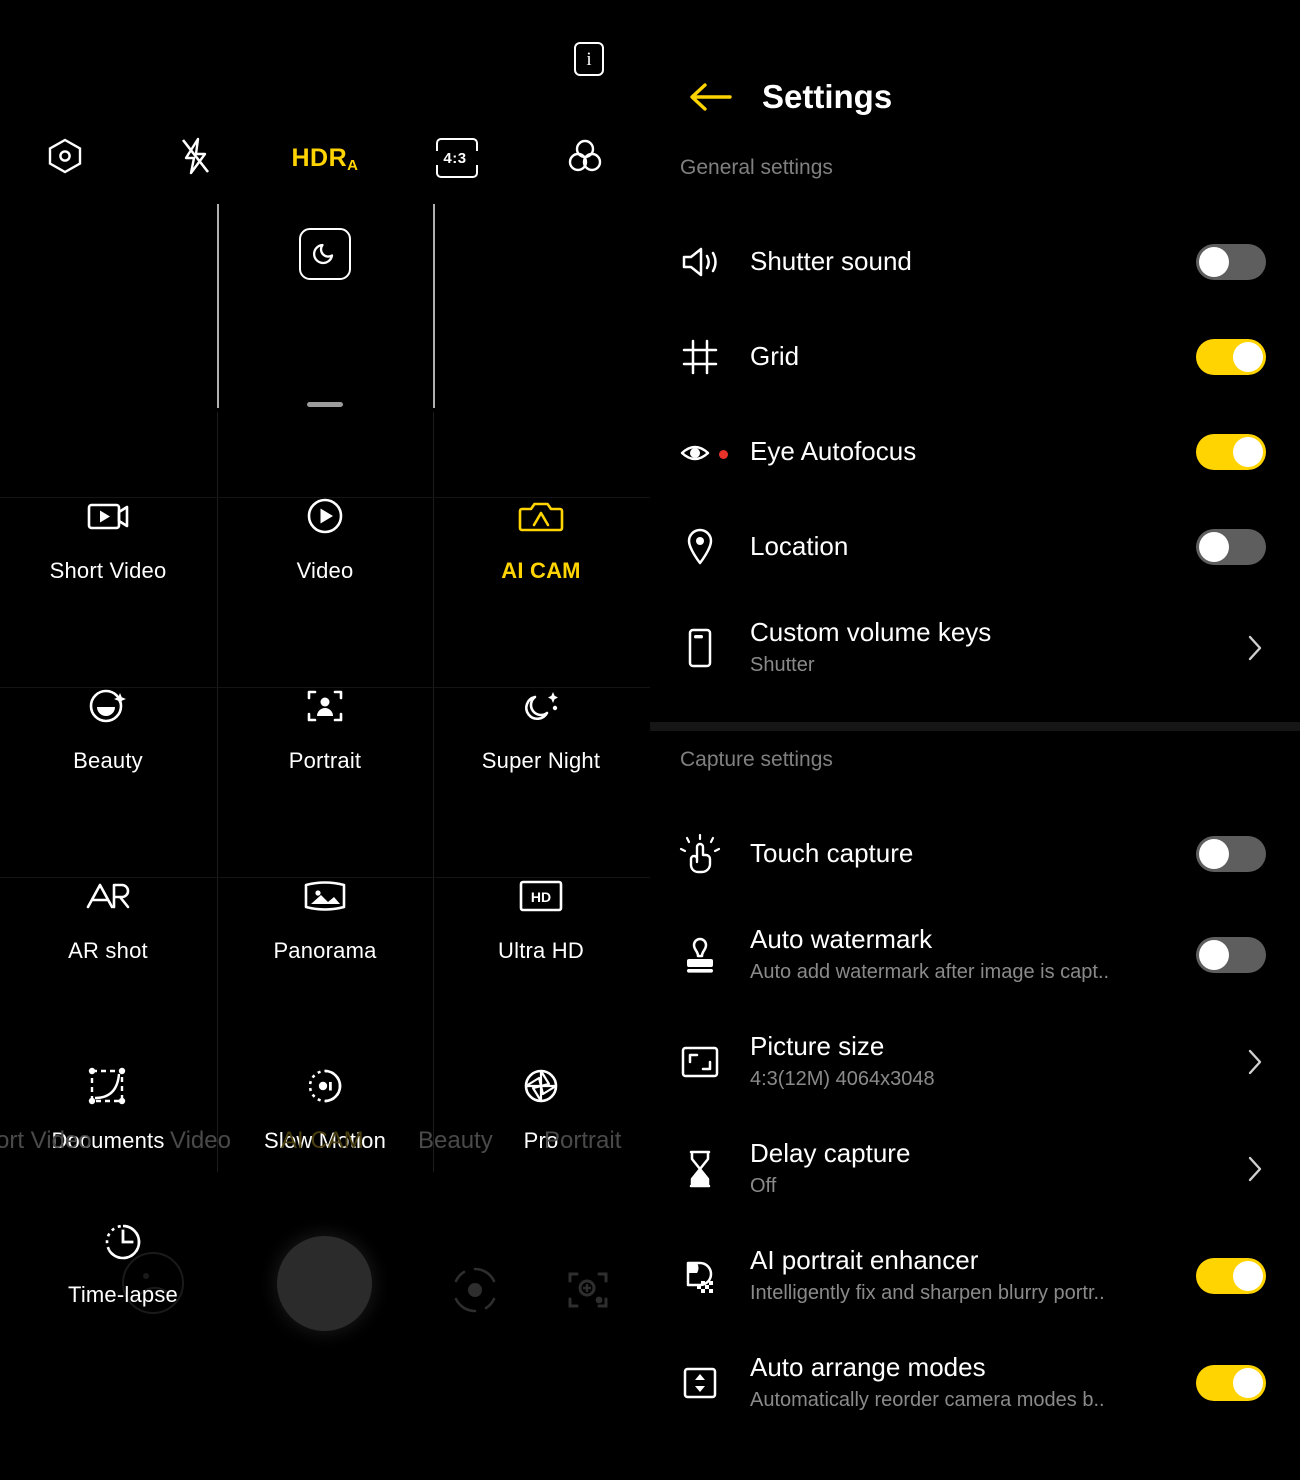 Image resolution: width=1300 pixels, height=1480 pixels. What do you see at coordinates (324, 1283) in the screenshot?
I see `shutter-button` at bounding box center [324, 1283].